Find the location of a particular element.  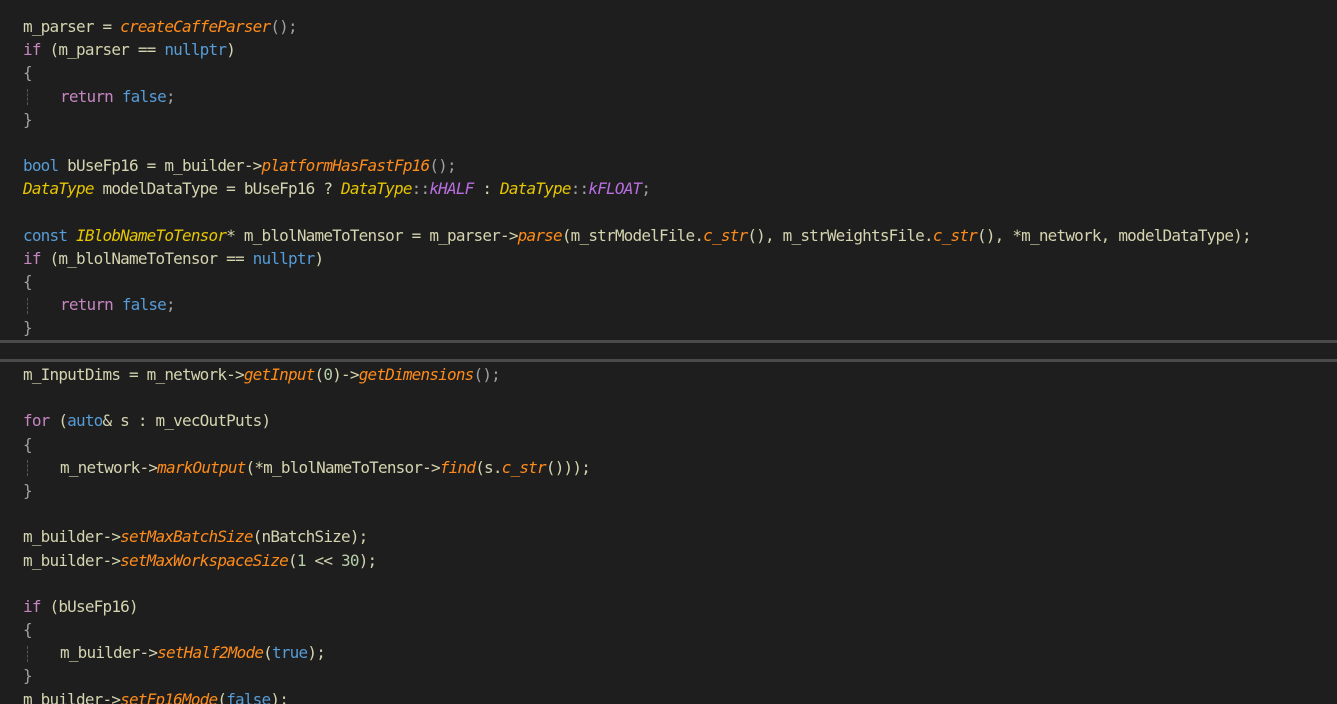

code-token: (s. is located at coordinates (488, 467).